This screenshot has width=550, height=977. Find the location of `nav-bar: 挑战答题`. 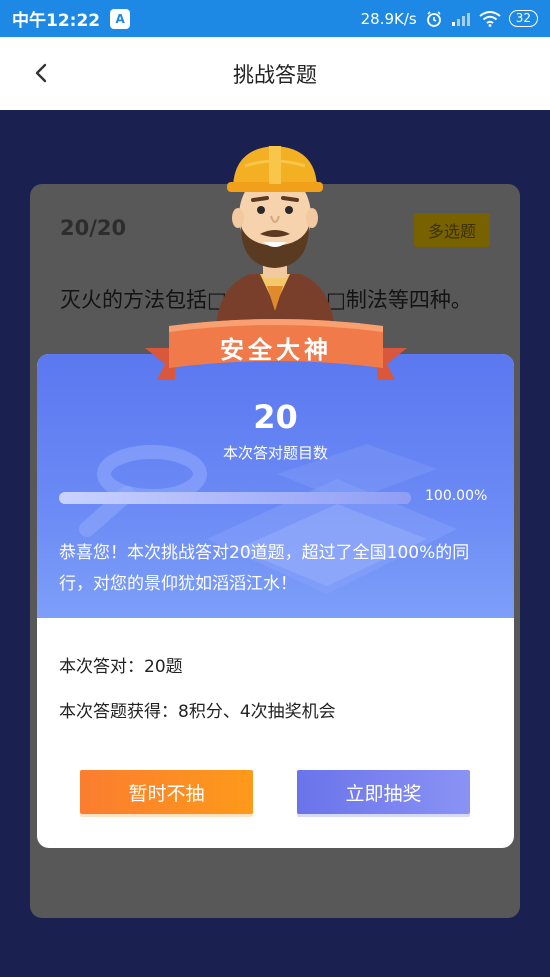

nav-bar: 挑战答题 is located at coordinates (275, 73).